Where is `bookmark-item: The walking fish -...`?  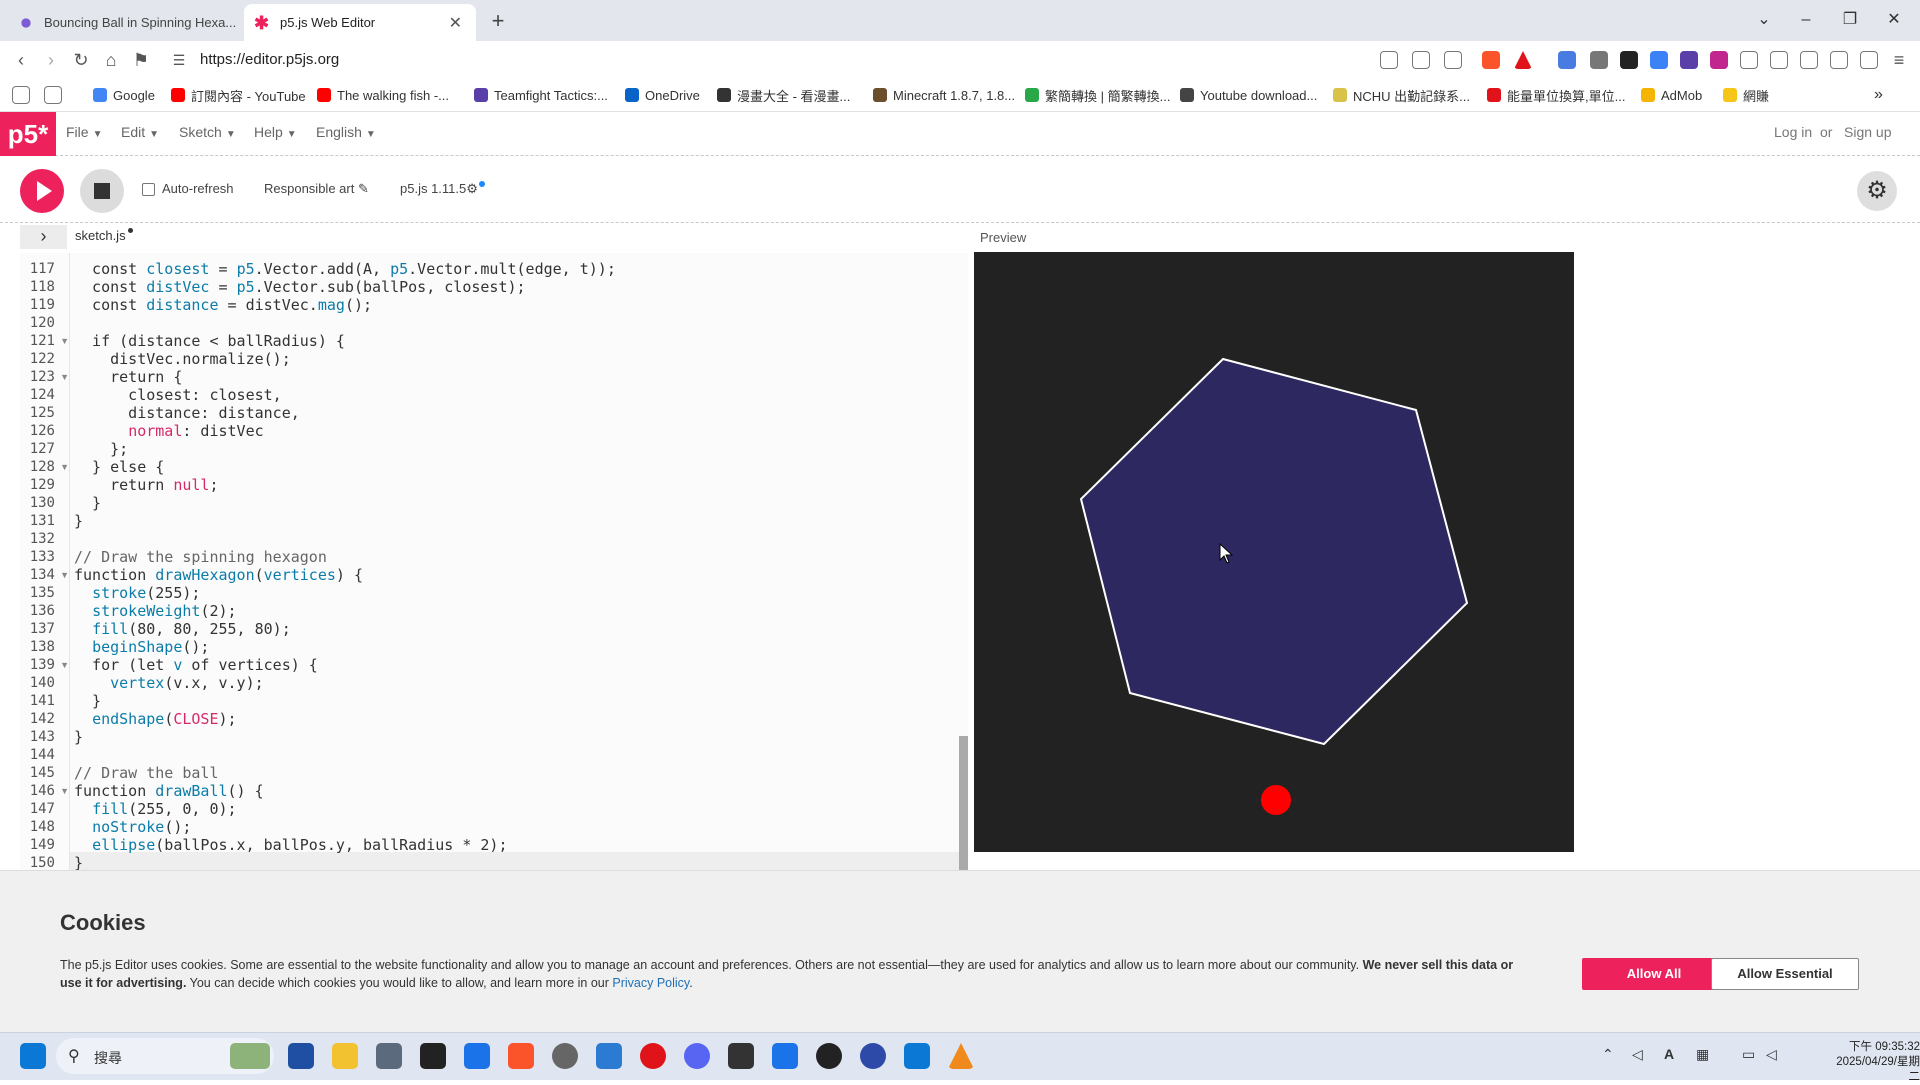 bookmark-item: The walking fish -... is located at coordinates (383, 95).